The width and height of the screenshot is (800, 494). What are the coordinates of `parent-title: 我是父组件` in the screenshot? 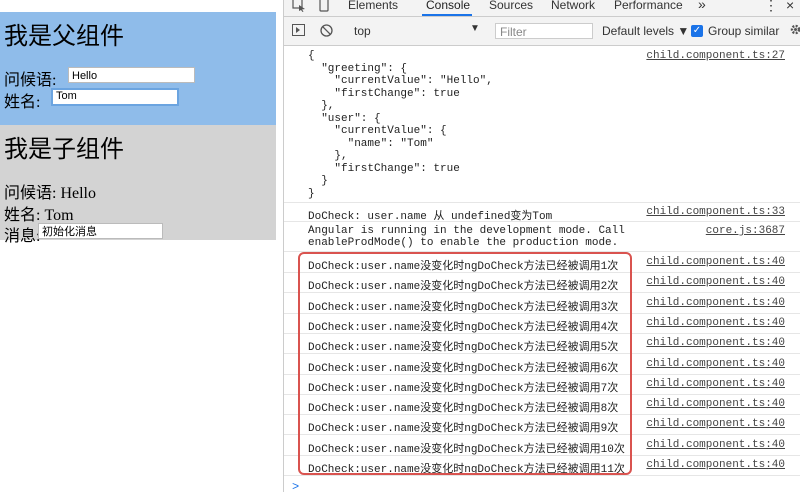 It's located at (64, 37).